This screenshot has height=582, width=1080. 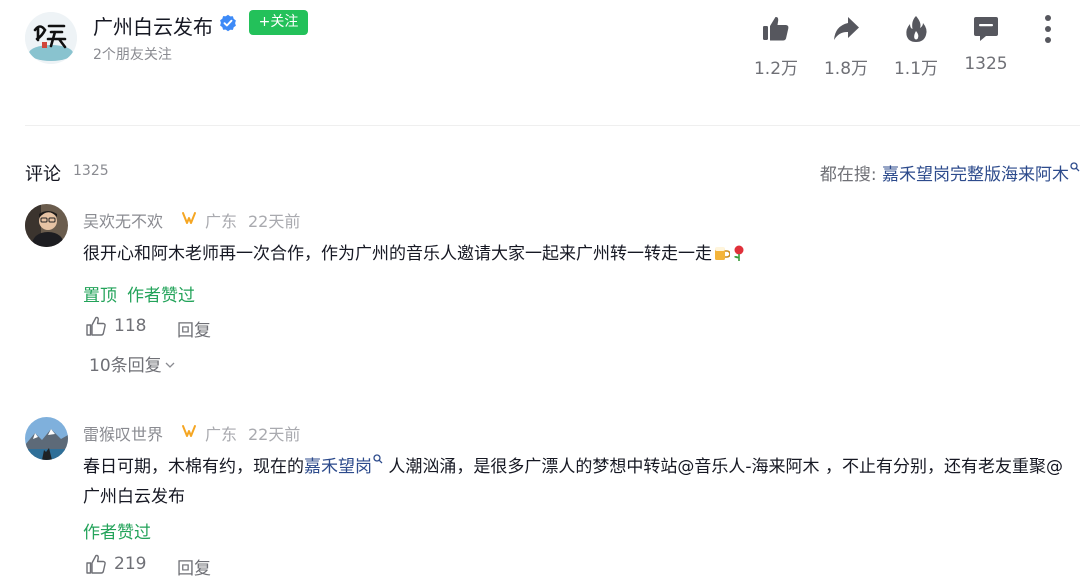 What do you see at coordinates (130, 564) in the screenshot?
I see `comment-like-count: 219` at bounding box center [130, 564].